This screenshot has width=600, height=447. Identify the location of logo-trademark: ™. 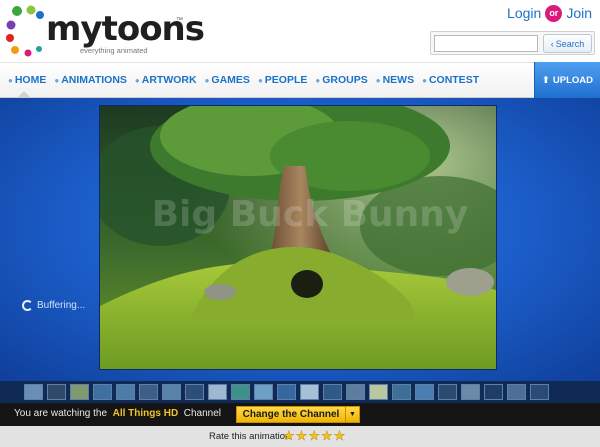
(179, 20).